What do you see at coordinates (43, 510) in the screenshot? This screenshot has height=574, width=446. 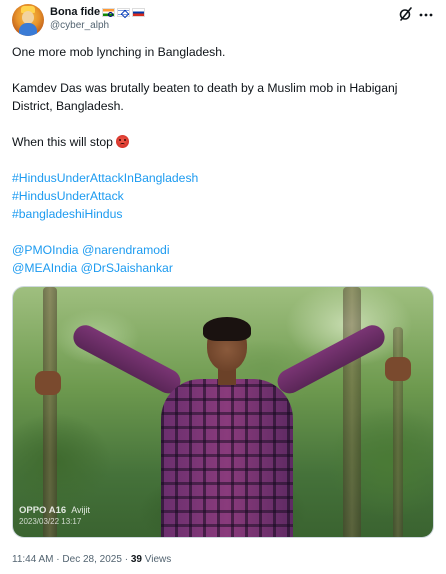 I see `watermark-brand: OPPO A16` at bounding box center [43, 510].